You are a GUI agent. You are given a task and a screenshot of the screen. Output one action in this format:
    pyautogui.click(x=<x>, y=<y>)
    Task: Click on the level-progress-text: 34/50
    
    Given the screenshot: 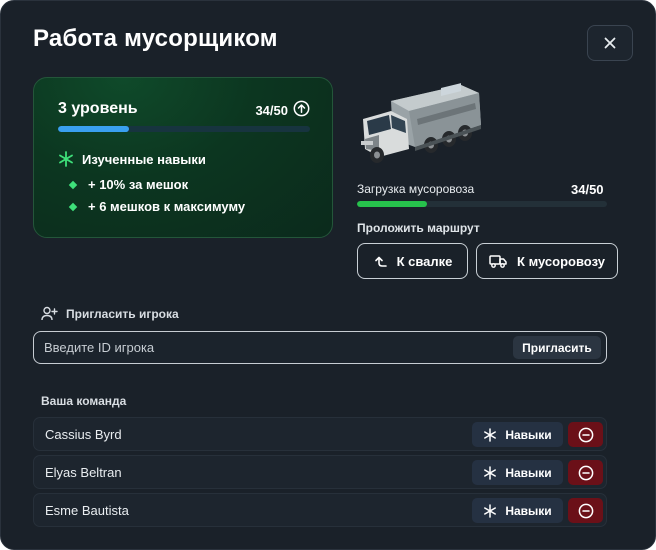 What is the action you would take?
    pyautogui.click(x=271, y=110)
    